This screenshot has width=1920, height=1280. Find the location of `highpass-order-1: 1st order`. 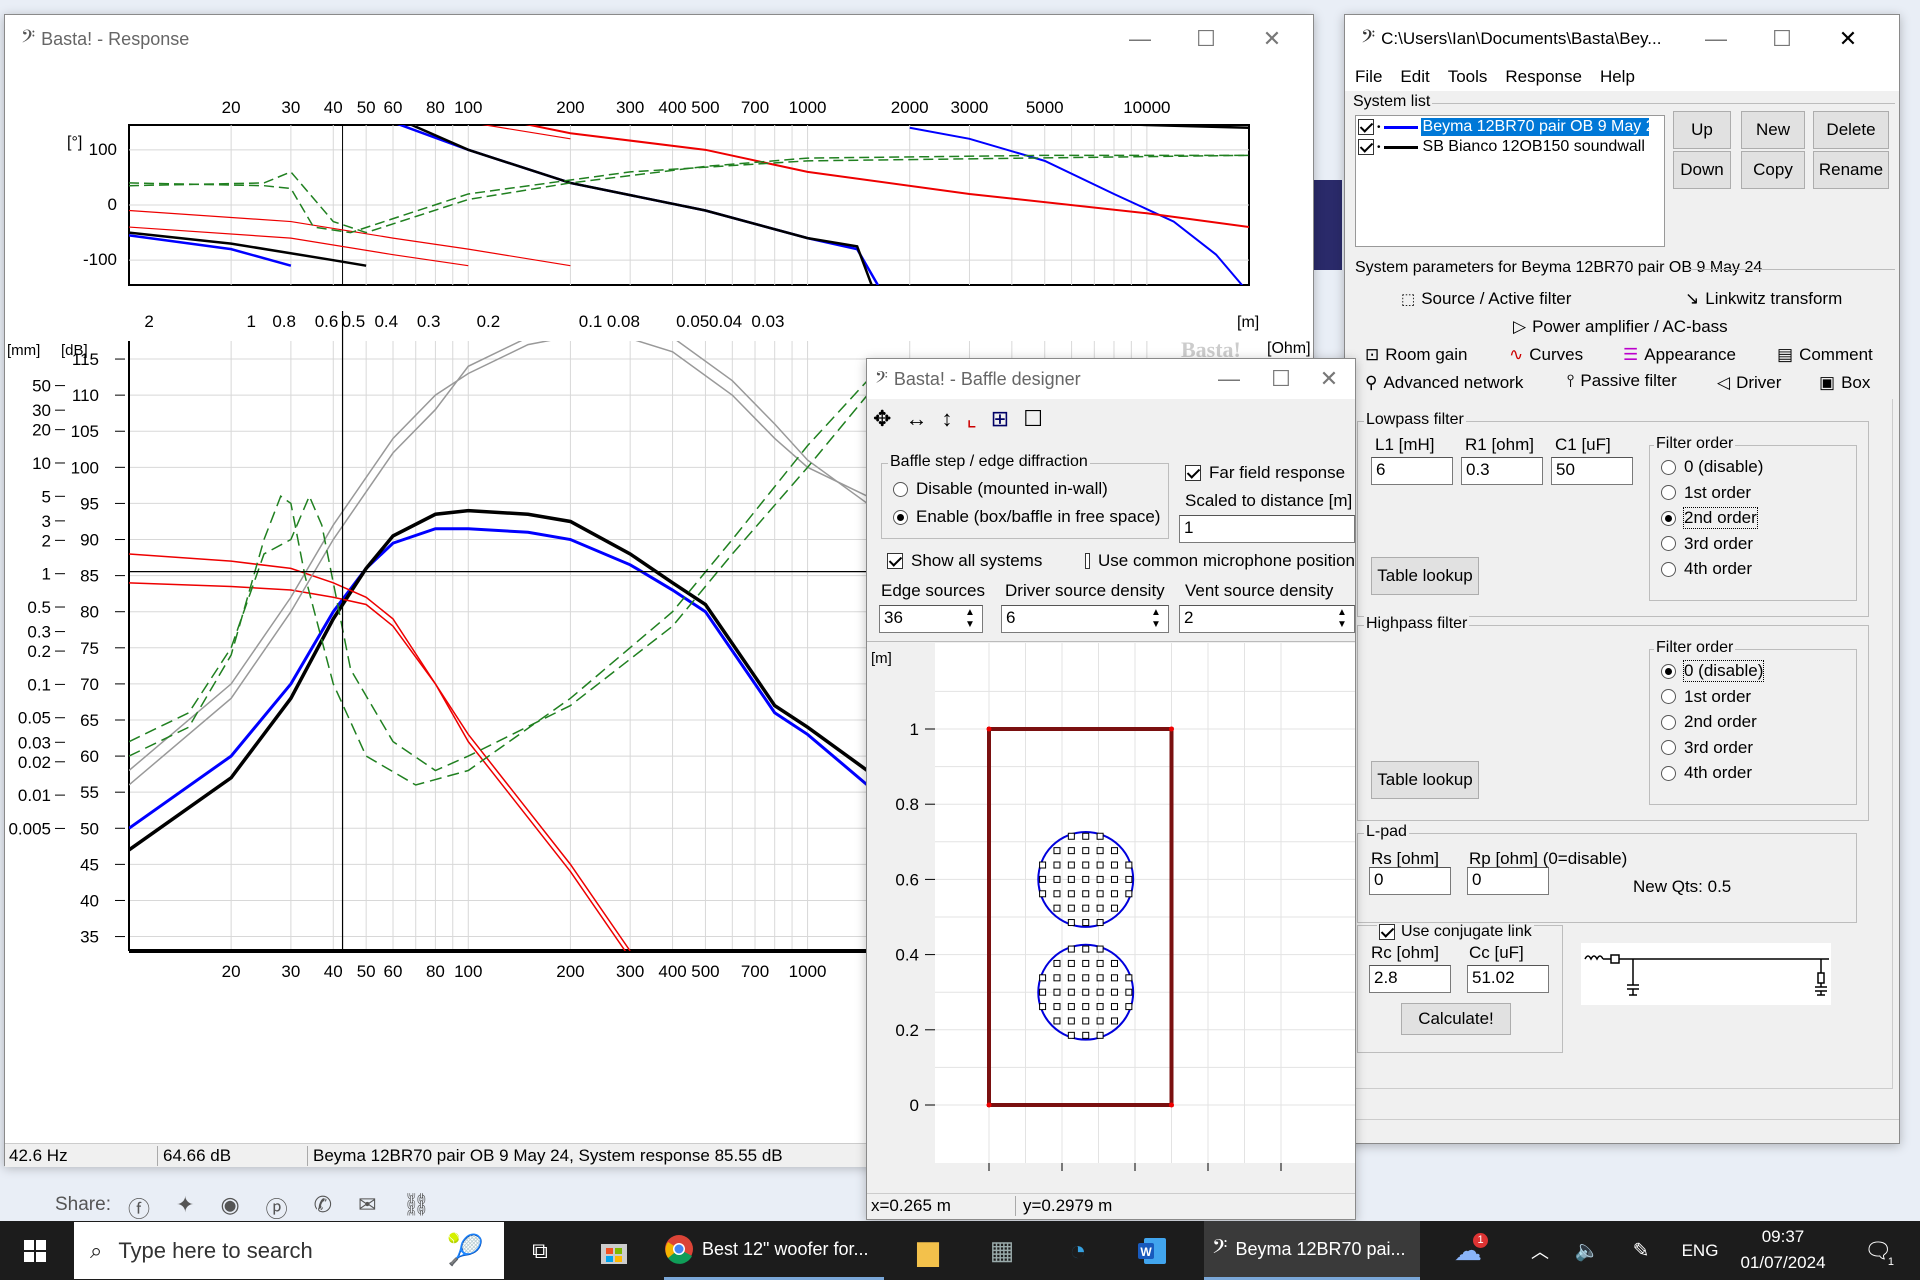

highpass-order-1: 1st order is located at coordinates (1706, 697).